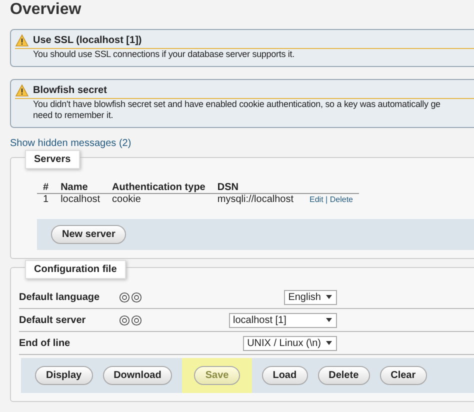 This screenshot has height=412, width=474. What do you see at coordinates (255, 188) in the screenshot?
I see `column-header: DSN` at bounding box center [255, 188].